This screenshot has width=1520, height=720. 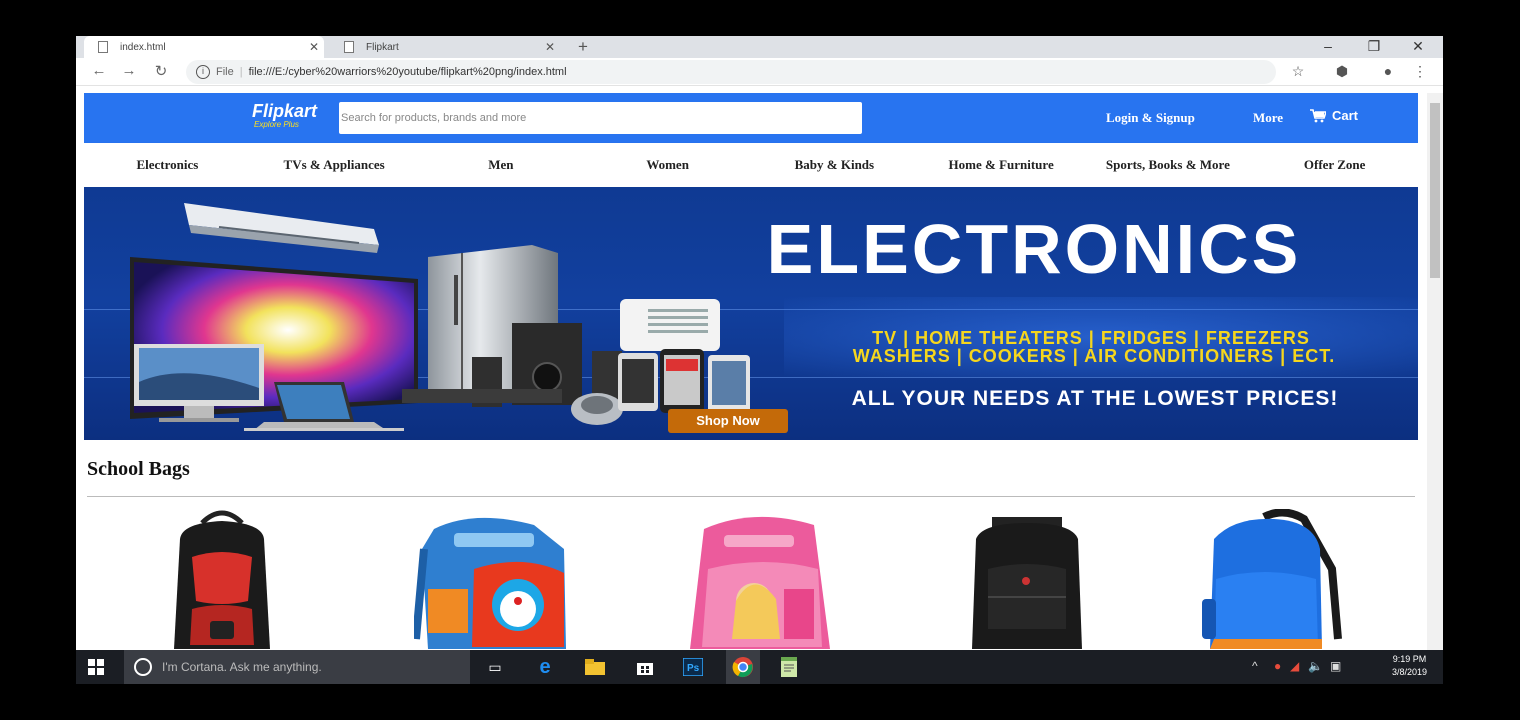 What do you see at coordinates (1374, 46) in the screenshot?
I see `restore-icon: ❐` at bounding box center [1374, 46].